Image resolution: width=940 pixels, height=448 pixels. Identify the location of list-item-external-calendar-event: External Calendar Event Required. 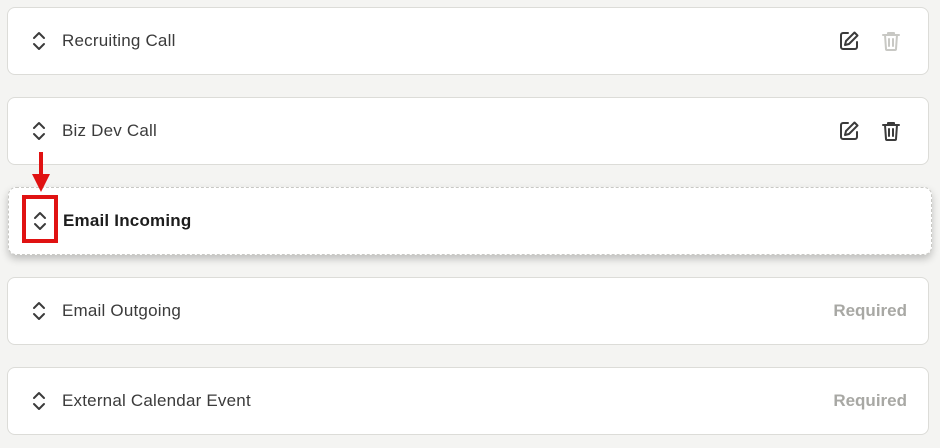
(468, 401).